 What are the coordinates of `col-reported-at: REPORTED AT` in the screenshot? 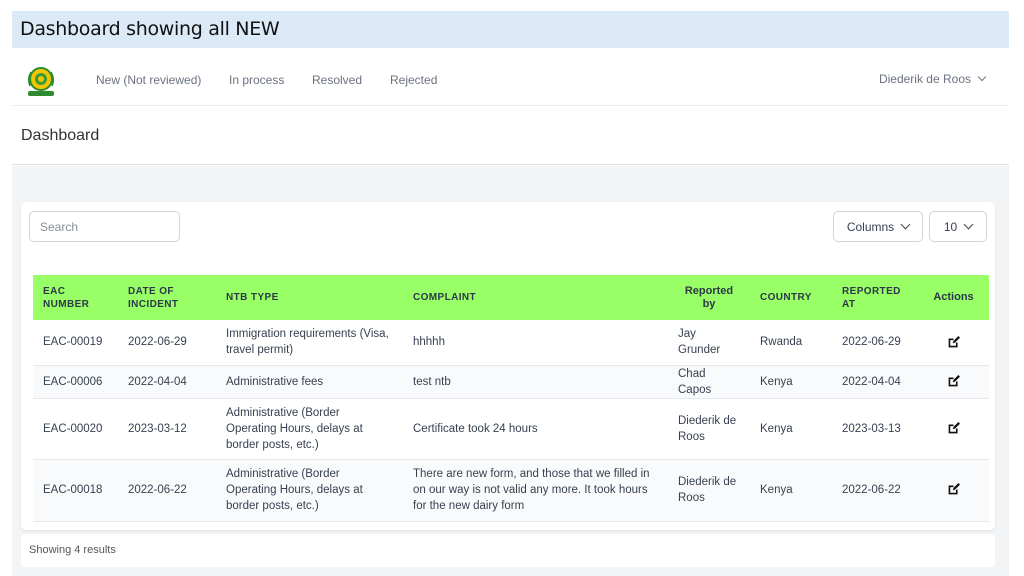 It's located at (875, 297).